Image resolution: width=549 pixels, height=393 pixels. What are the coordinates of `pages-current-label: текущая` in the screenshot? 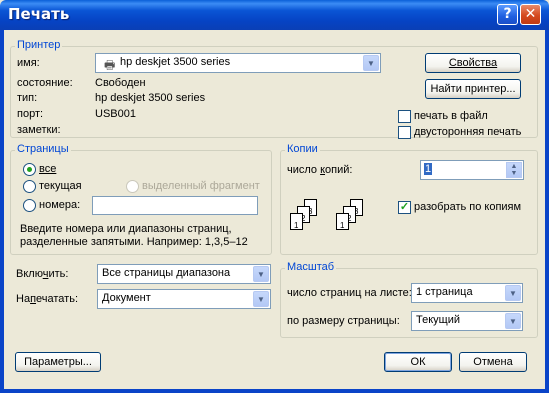 It's located at (60, 186).